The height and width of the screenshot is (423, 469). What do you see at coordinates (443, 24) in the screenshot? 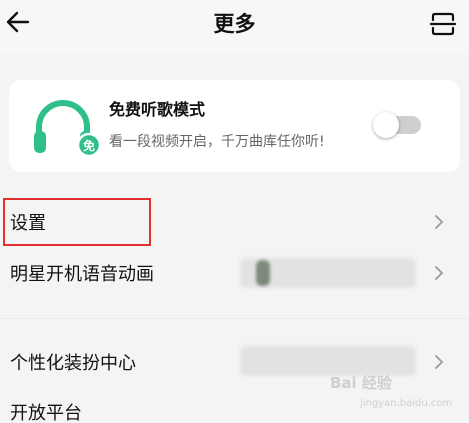
I see `scan-icon` at bounding box center [443, 24].